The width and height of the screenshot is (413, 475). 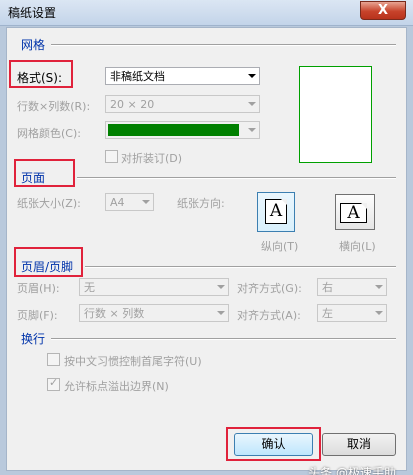 I want to click on option2-checkbox, so click(x=53, y=383).